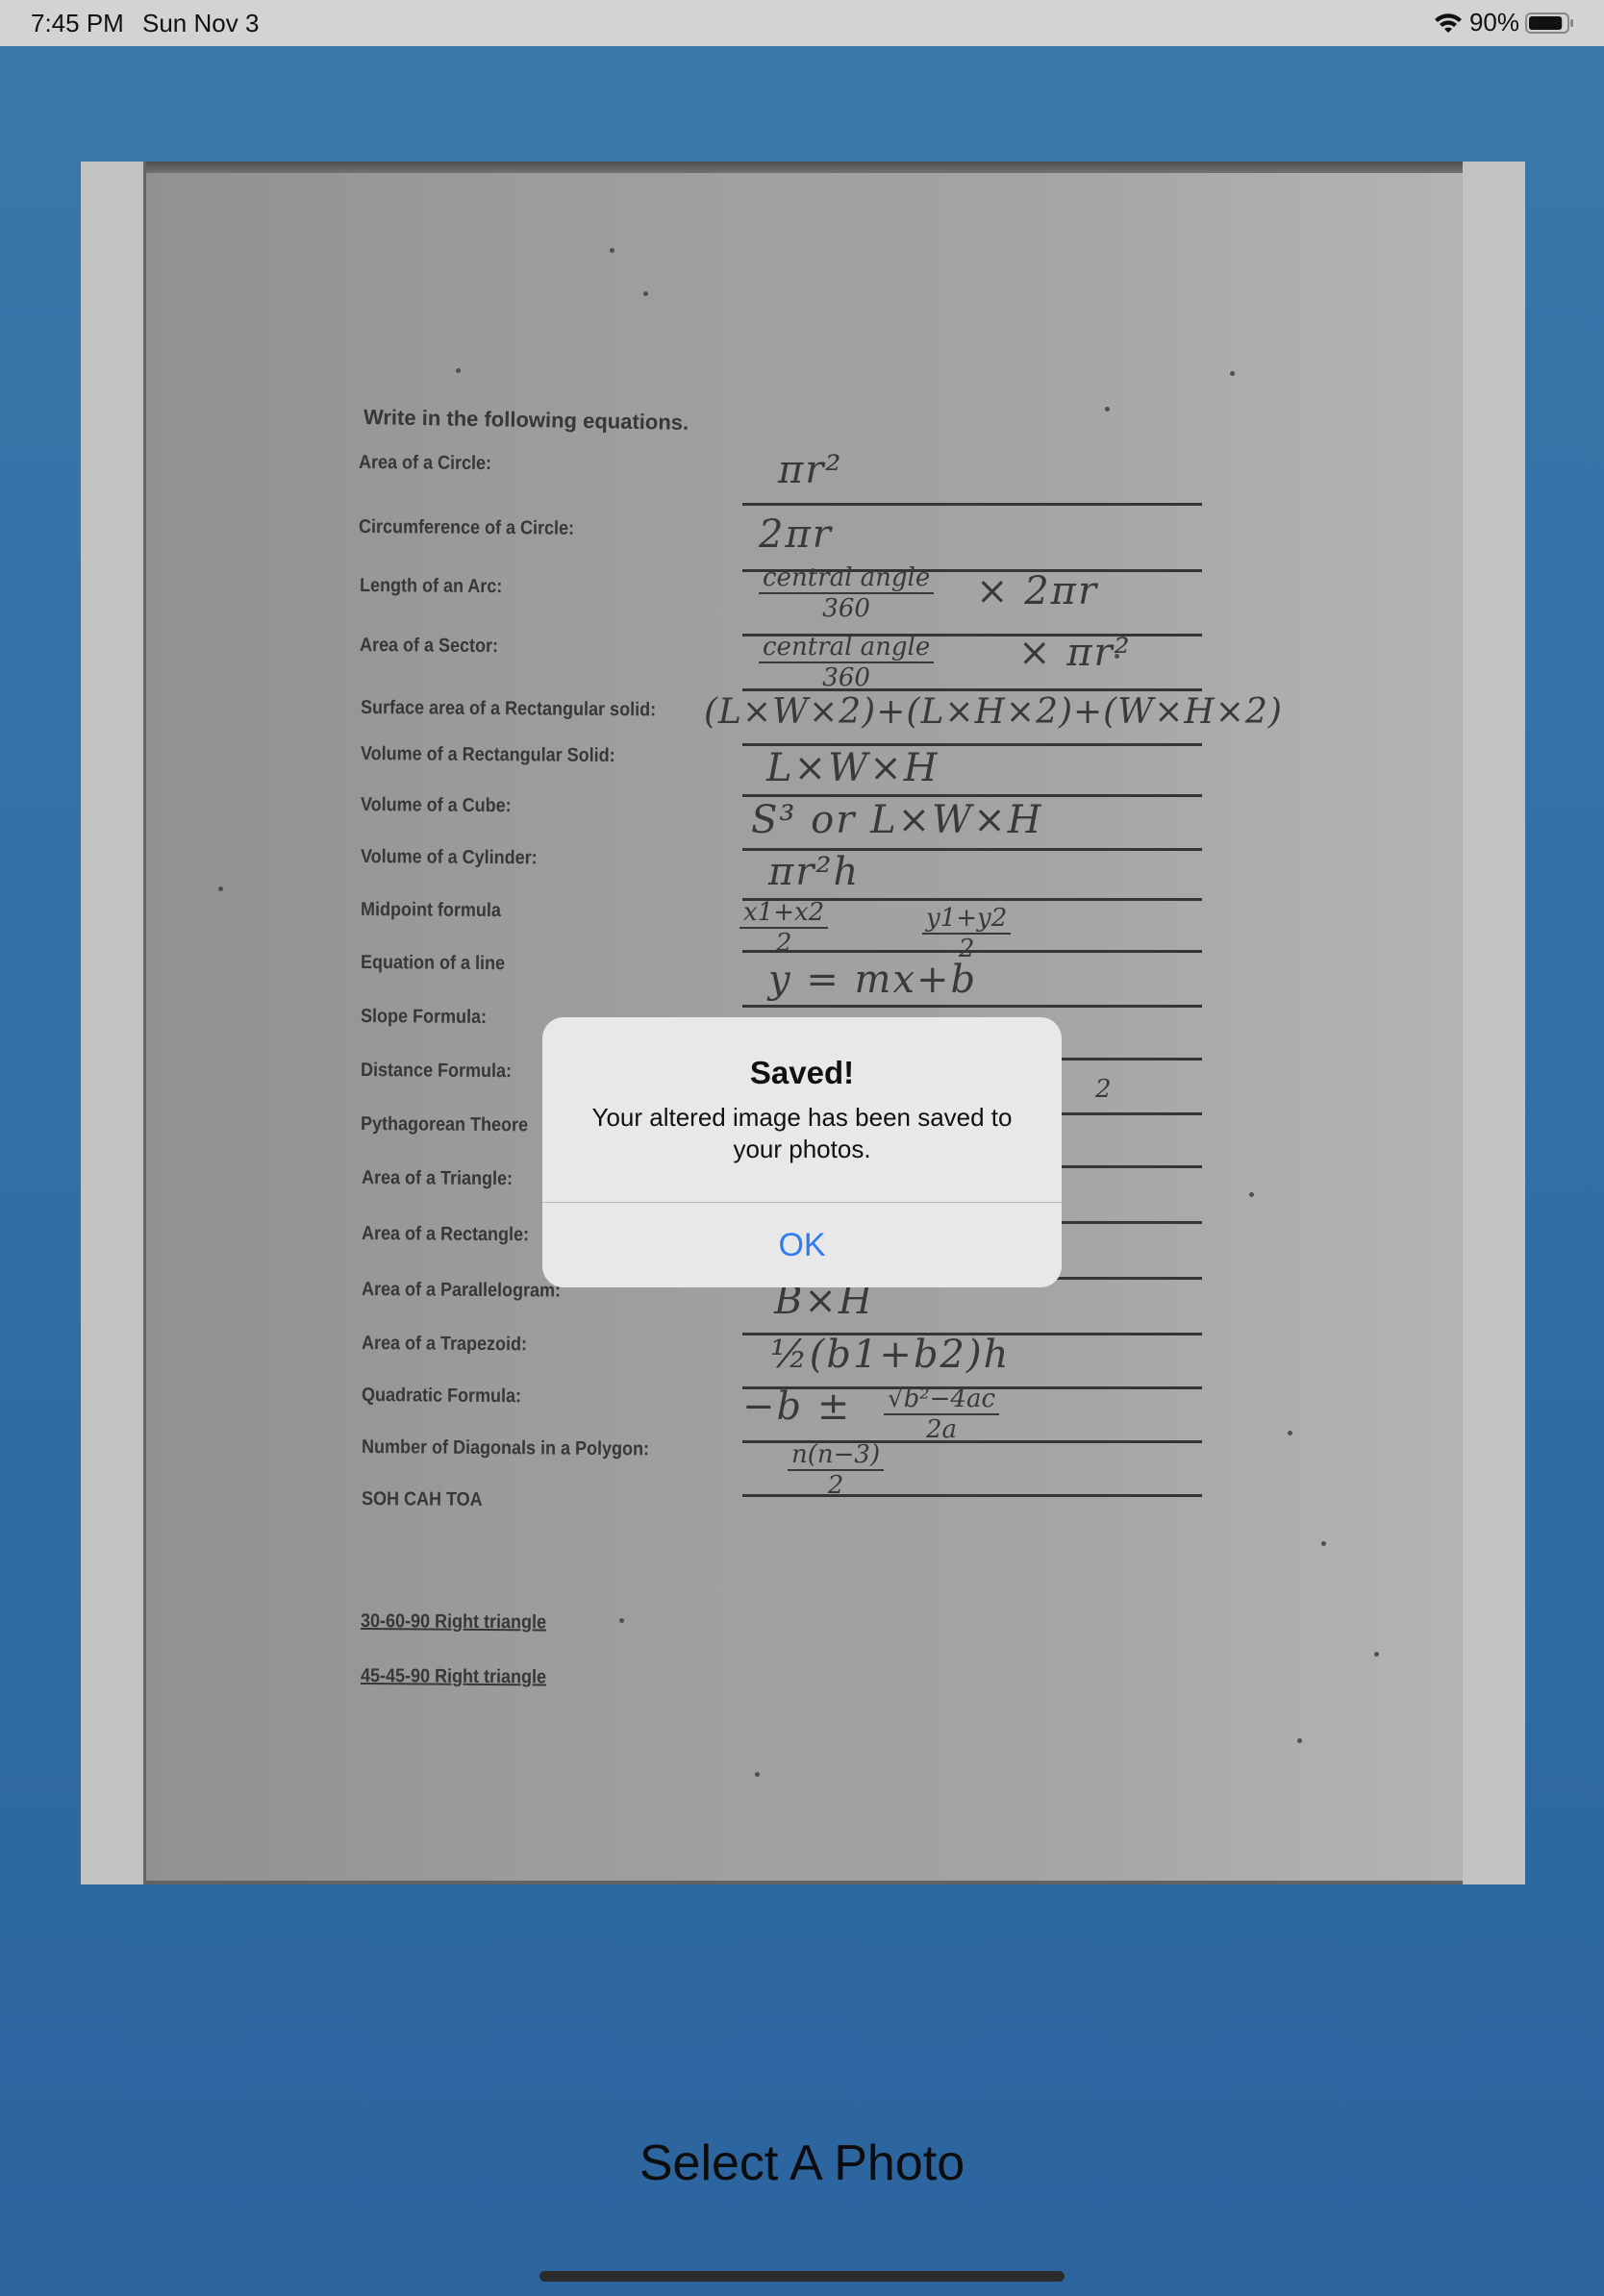  What do you see at coordinates (201, 23) in the screenshot?
I see `status-date: Sun Nov 3` at bounding box center [201, 23].